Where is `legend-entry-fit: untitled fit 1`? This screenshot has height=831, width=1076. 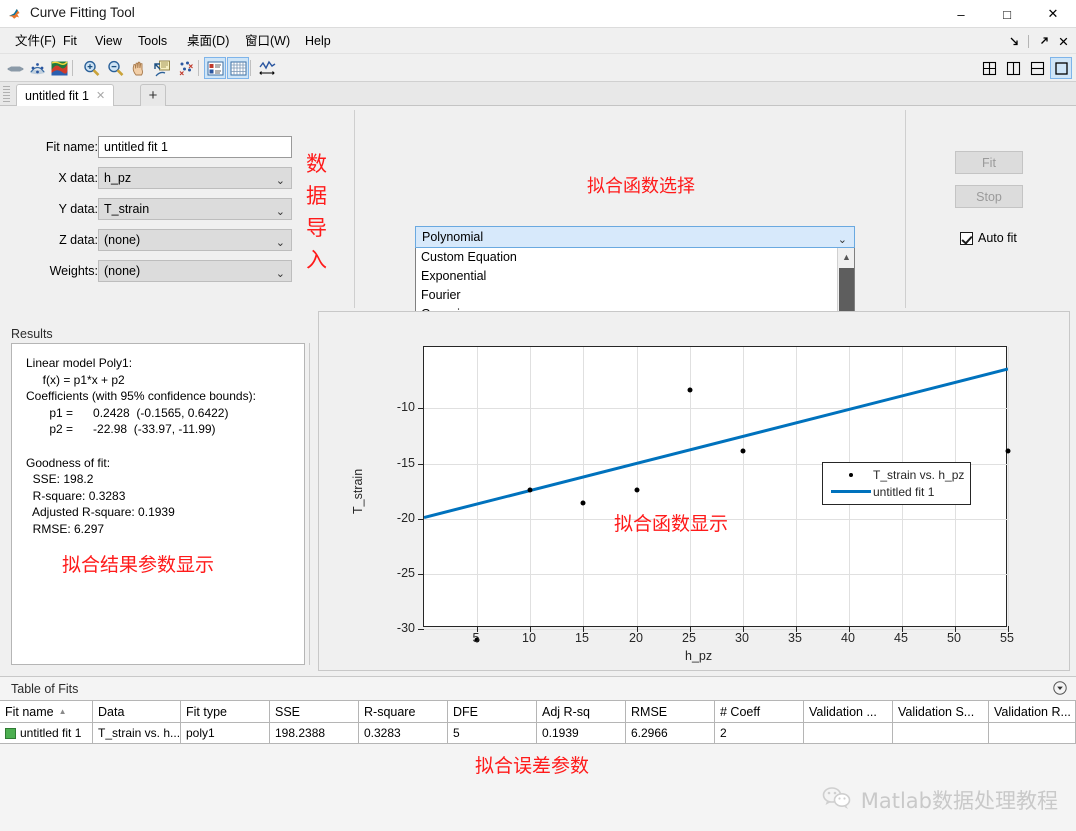 legend-entry-fit: untitled fit 1 is located at coordinates (896, 491).